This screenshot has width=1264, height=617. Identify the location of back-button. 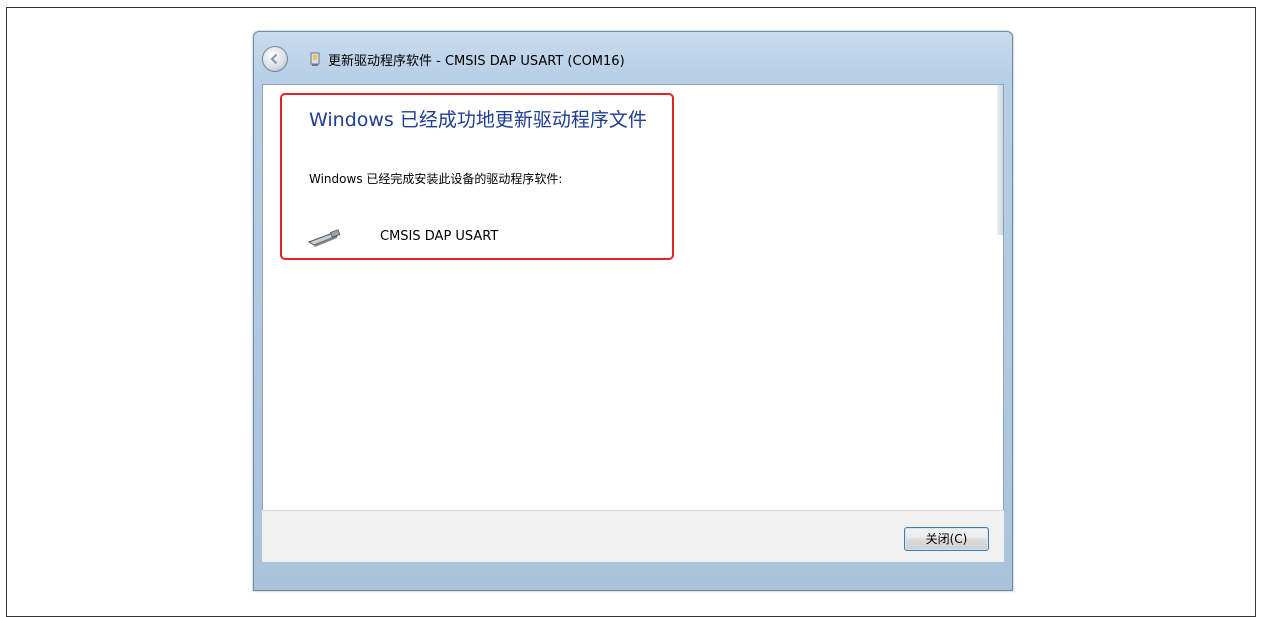
(275, 59).